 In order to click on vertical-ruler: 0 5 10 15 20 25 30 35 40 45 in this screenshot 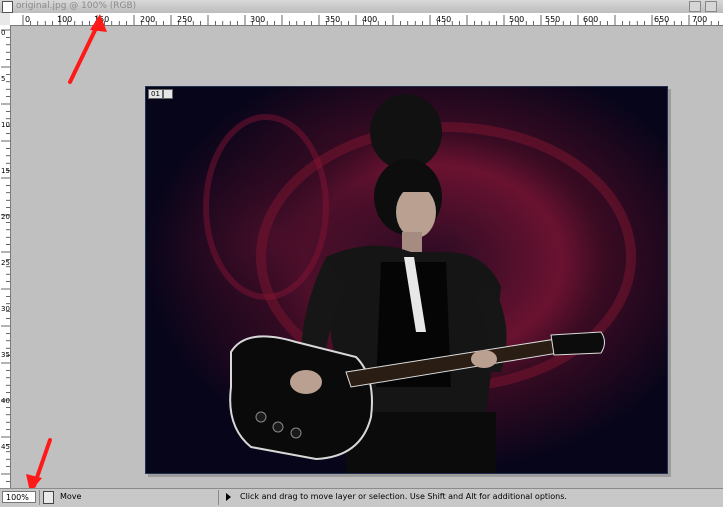, I will do `click(5, 256)`.